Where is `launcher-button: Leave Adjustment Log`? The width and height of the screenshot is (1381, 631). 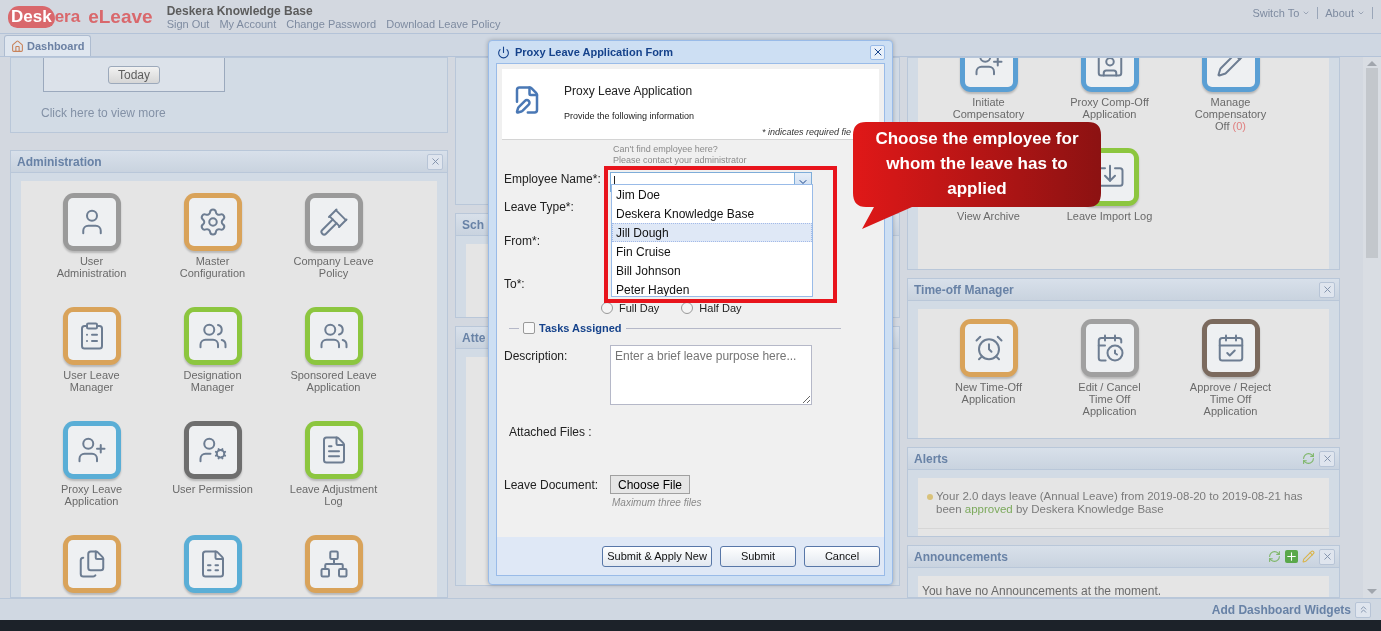 launcher-button: Leave Adjustment Log is located at coordinates (333, 464).